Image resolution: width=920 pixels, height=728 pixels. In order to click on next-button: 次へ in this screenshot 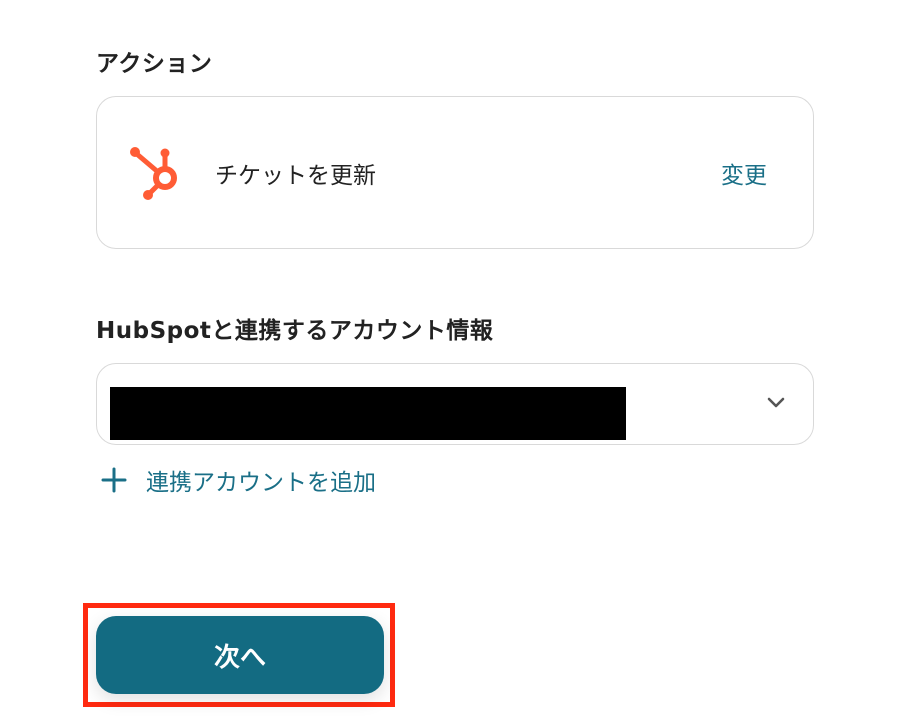, I will do `click(240, 655)`.